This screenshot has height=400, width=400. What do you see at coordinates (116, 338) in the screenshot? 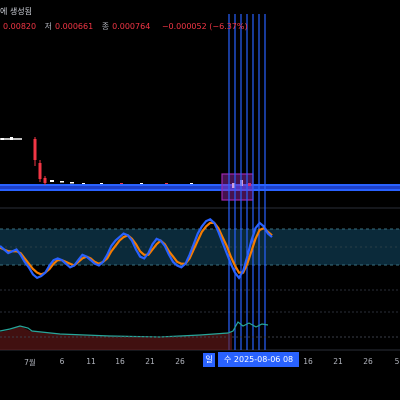
I see `oscillator-fill` at bounding box center [116, 338].